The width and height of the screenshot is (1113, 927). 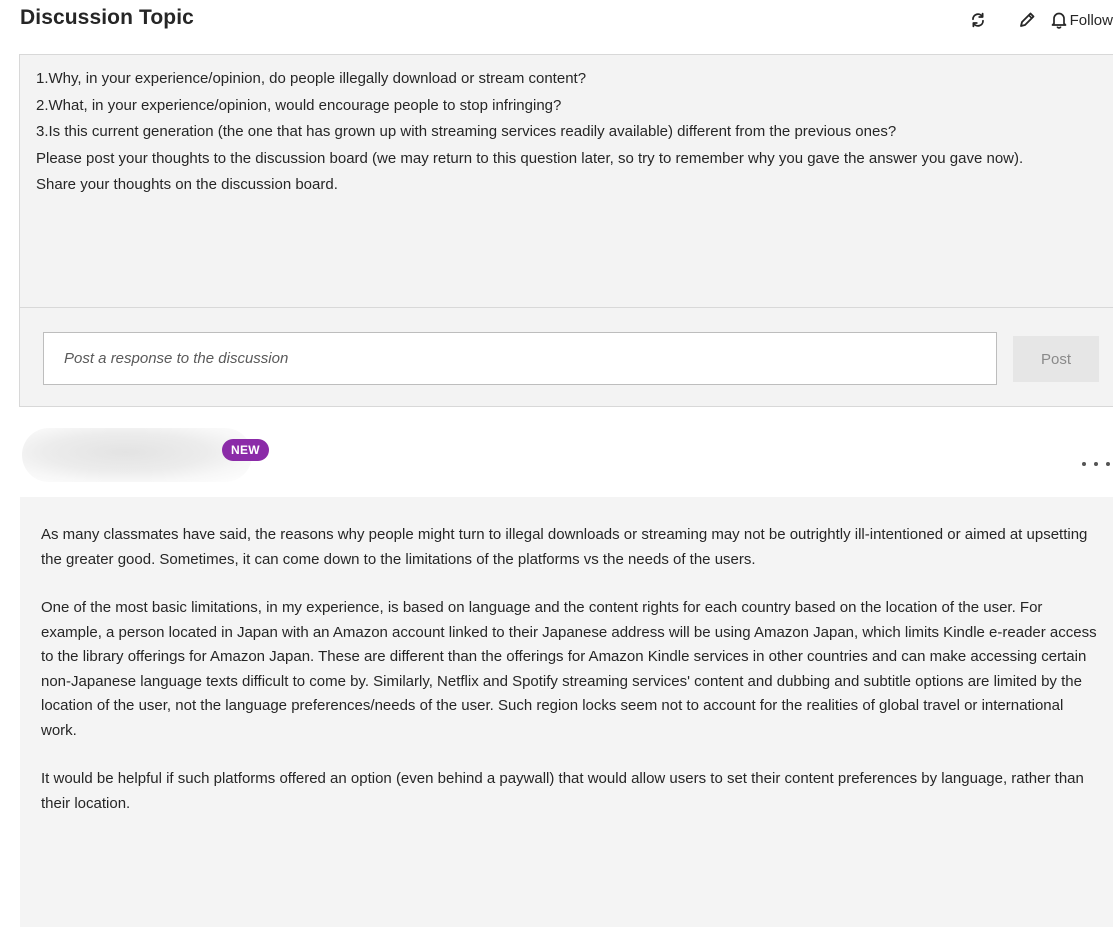 I want to click on more-options-button, so click(x=1096, y=464).